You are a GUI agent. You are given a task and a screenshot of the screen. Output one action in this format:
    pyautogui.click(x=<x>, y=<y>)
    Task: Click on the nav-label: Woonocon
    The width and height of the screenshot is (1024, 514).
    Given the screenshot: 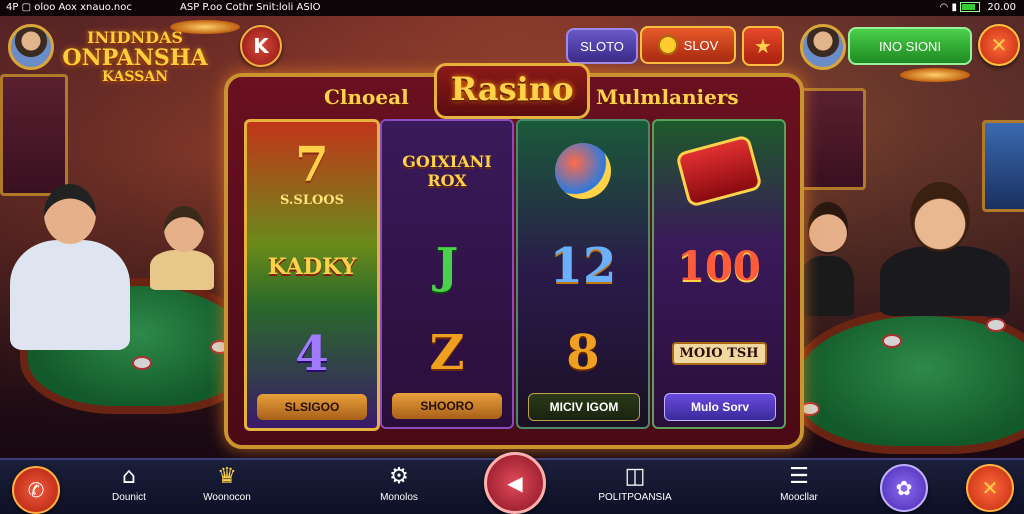 What is the action you would take?
    pyautogui.click(x=227, y=497)
    